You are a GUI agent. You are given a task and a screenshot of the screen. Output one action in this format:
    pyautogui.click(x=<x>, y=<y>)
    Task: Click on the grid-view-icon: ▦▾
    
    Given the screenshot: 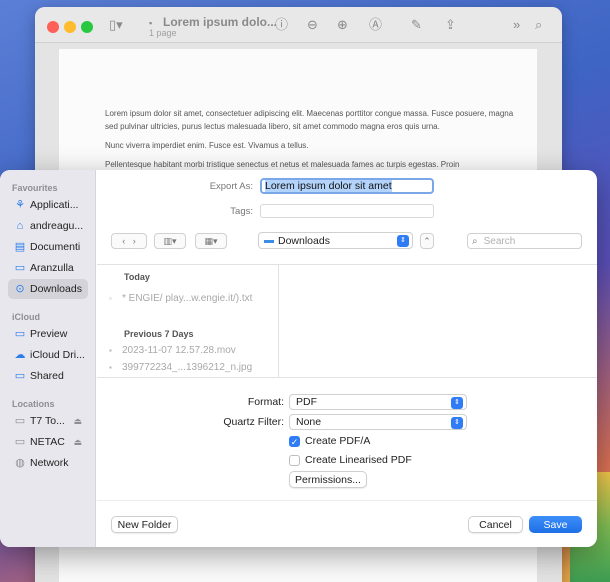 What is the action you would take?
    pyautogui.click(x=211, y=240)
    